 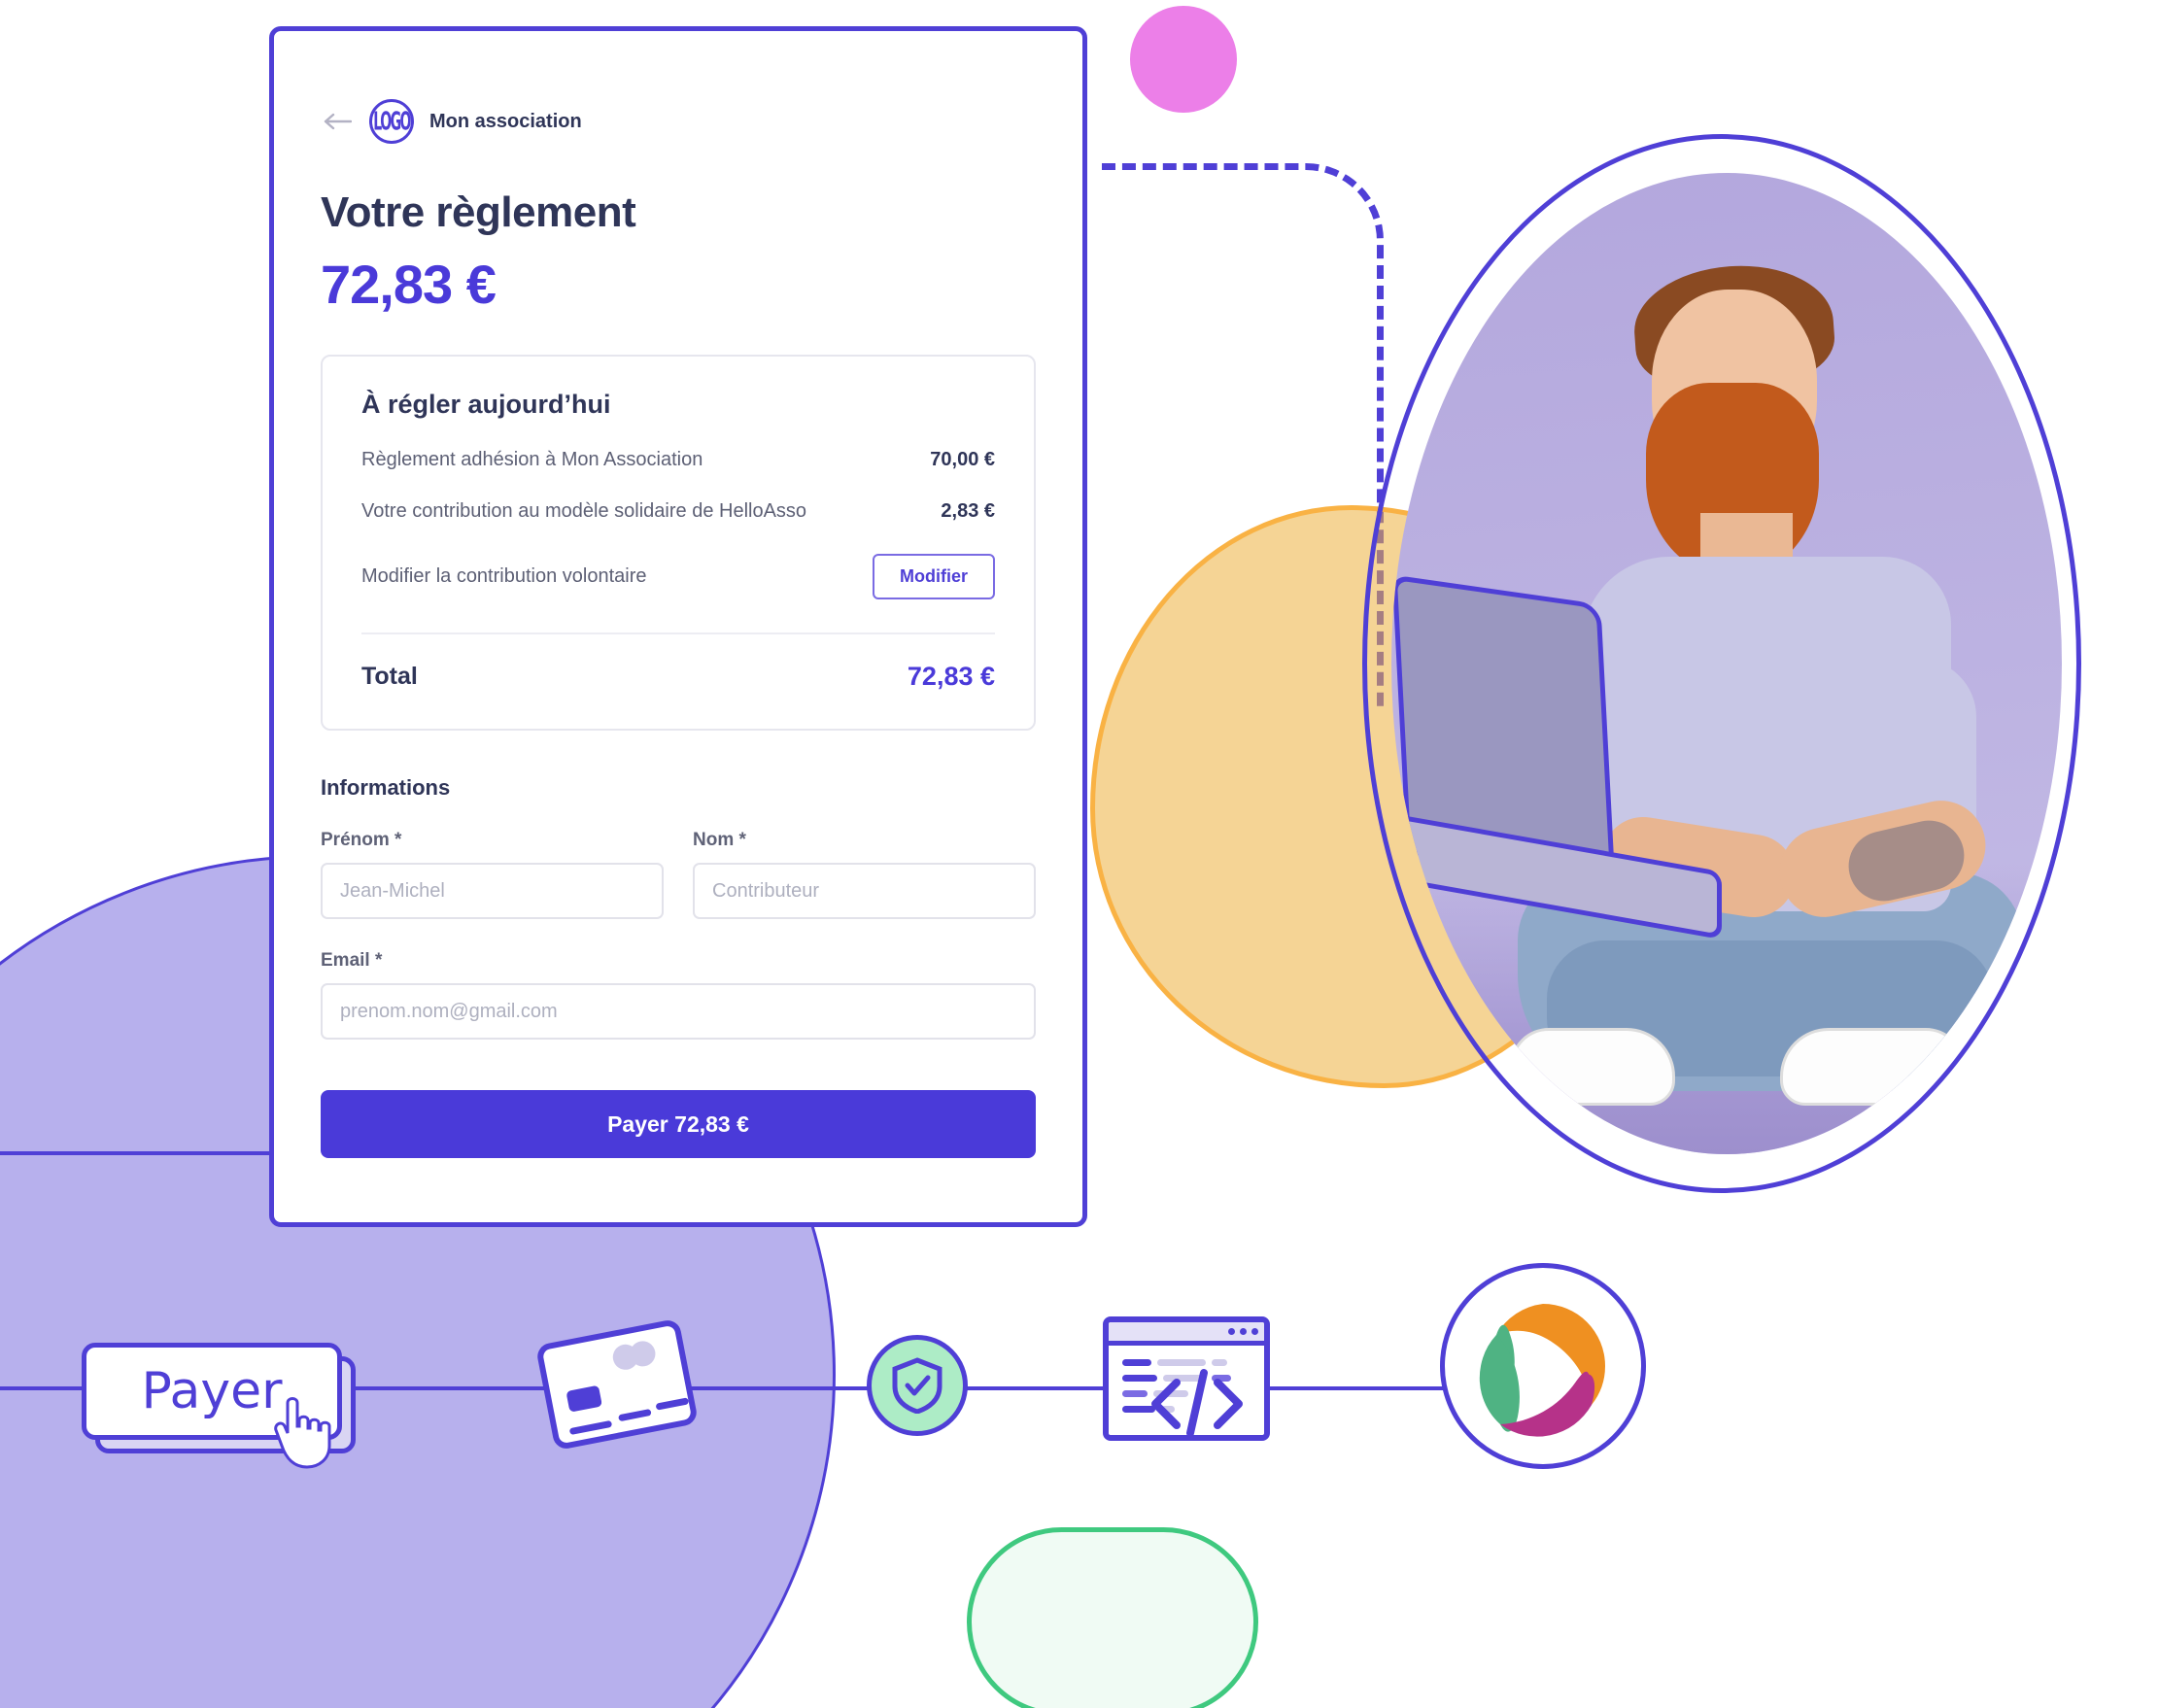 I want to click on summary-divider, so click(x=678, y=633).